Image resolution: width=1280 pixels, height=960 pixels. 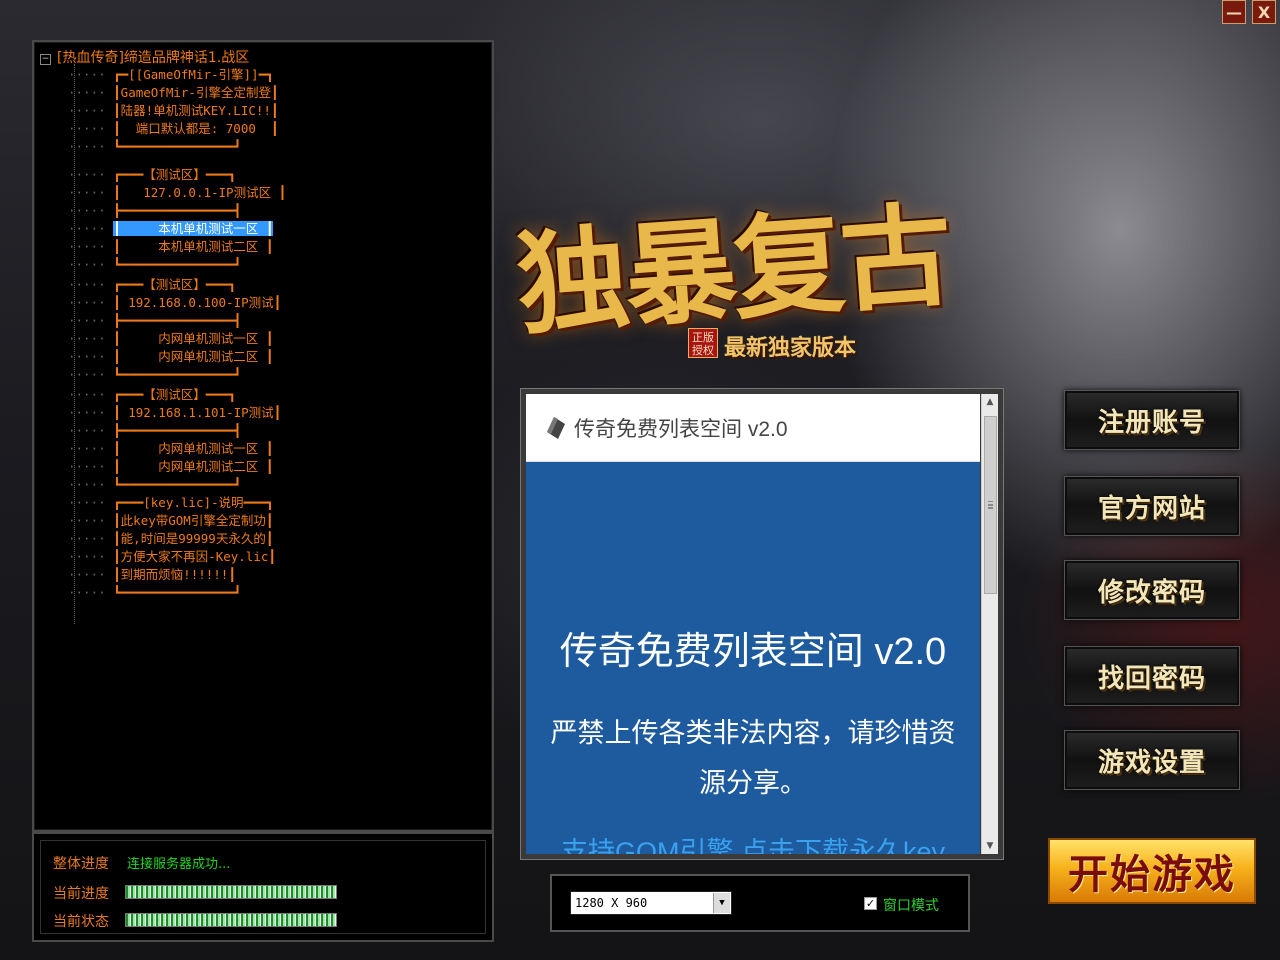 I want to click on change-password-button: 修改密码, so click(x=1152, y=590).